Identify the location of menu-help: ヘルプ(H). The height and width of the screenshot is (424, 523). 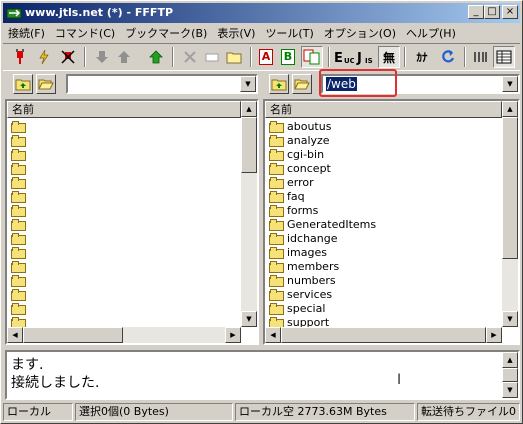
(431, 33).